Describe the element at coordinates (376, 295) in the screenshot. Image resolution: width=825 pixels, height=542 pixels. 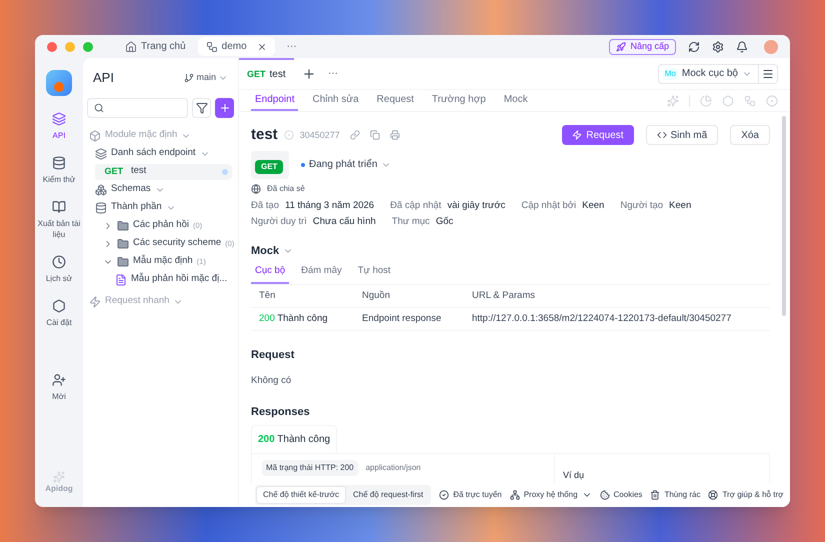
I see `column-header: Nguồn` at that location.